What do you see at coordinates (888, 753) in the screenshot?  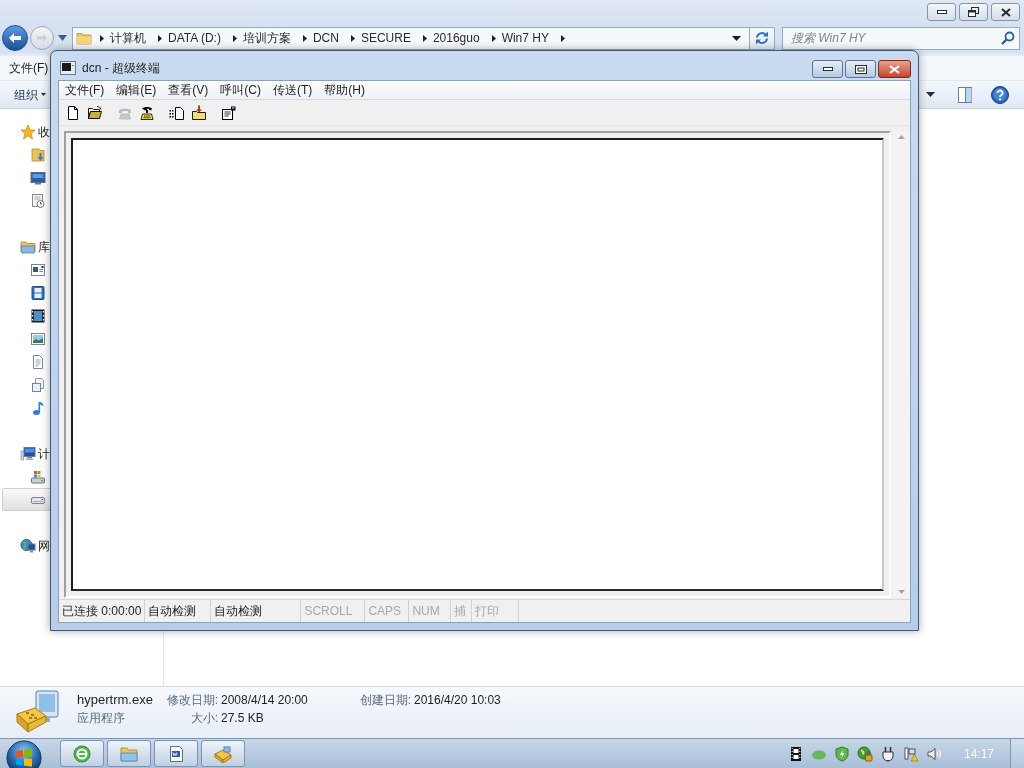 I see `plug-icon` at bounding box center [888, 753].